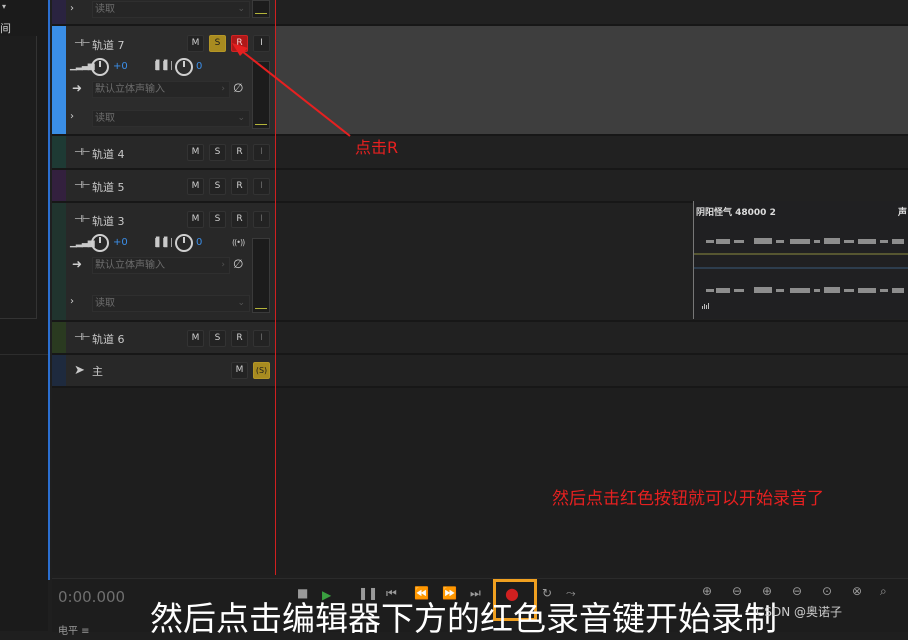 The height and width of the screenshot is (640, 908). Describe the element at coordinates (164, 152) in the screenshot. I see `track-header: ⊣⊢ 轨道 4 M S R I` at that location.